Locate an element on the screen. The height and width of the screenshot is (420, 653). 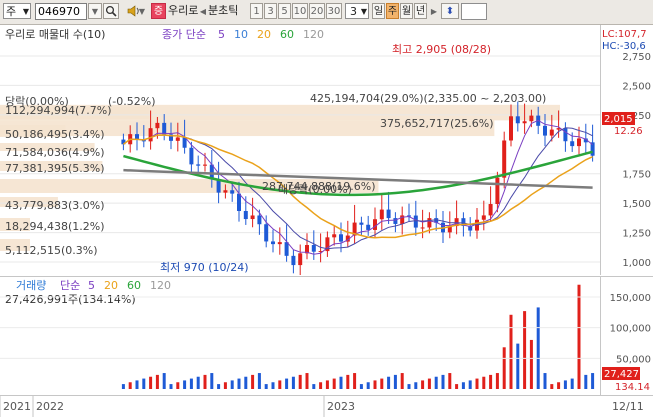
ma-label: 종가 단순 is located at coordinates (184, 34).